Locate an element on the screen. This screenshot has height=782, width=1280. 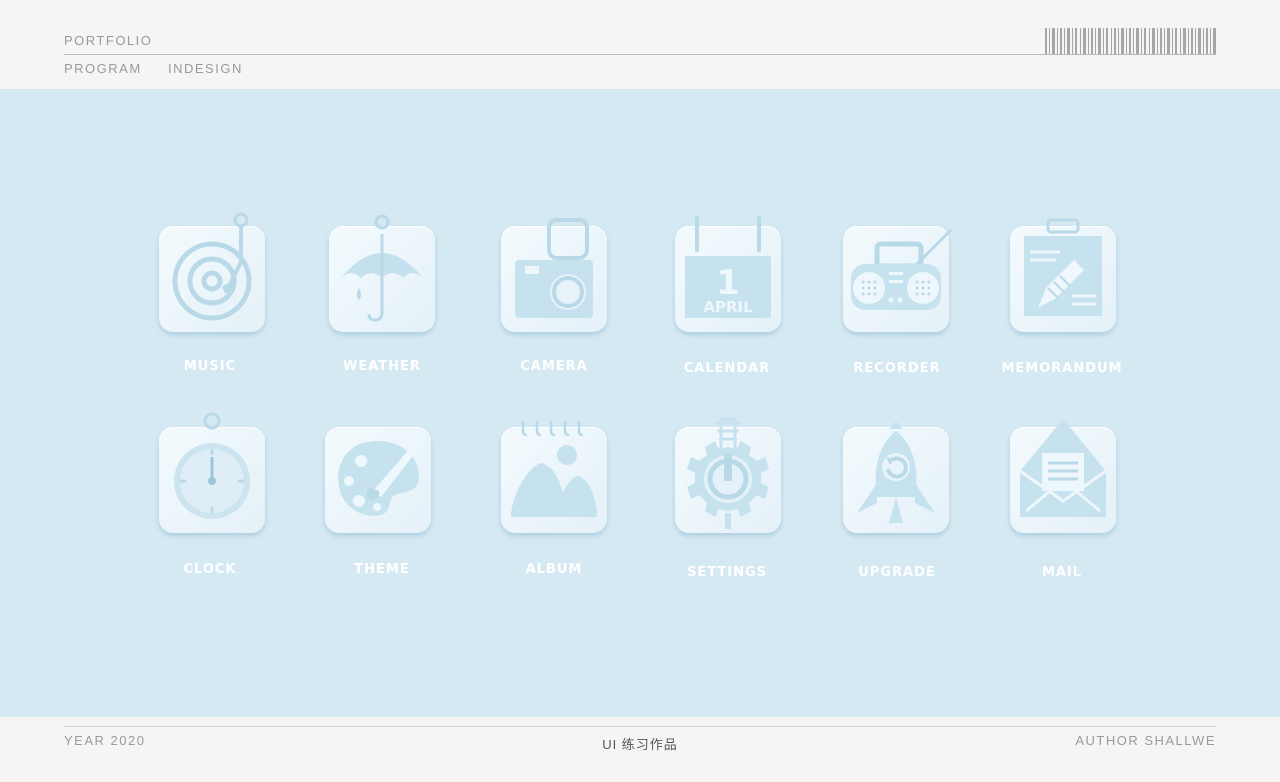
app-tile-calendar: 1 APRIL is located at coordinates (728, 274).